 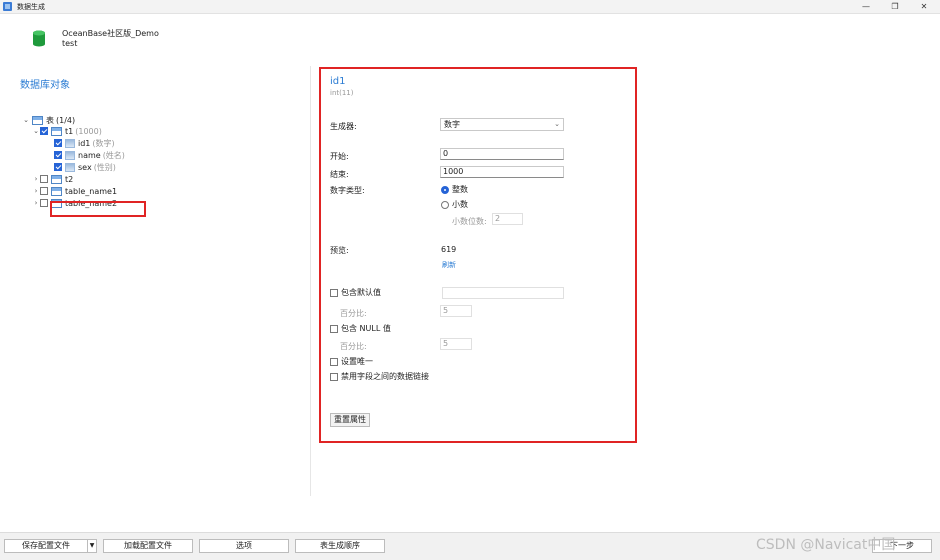 I want to click on tree-item-id1: id1 (数字), so click(x=84, y=143).